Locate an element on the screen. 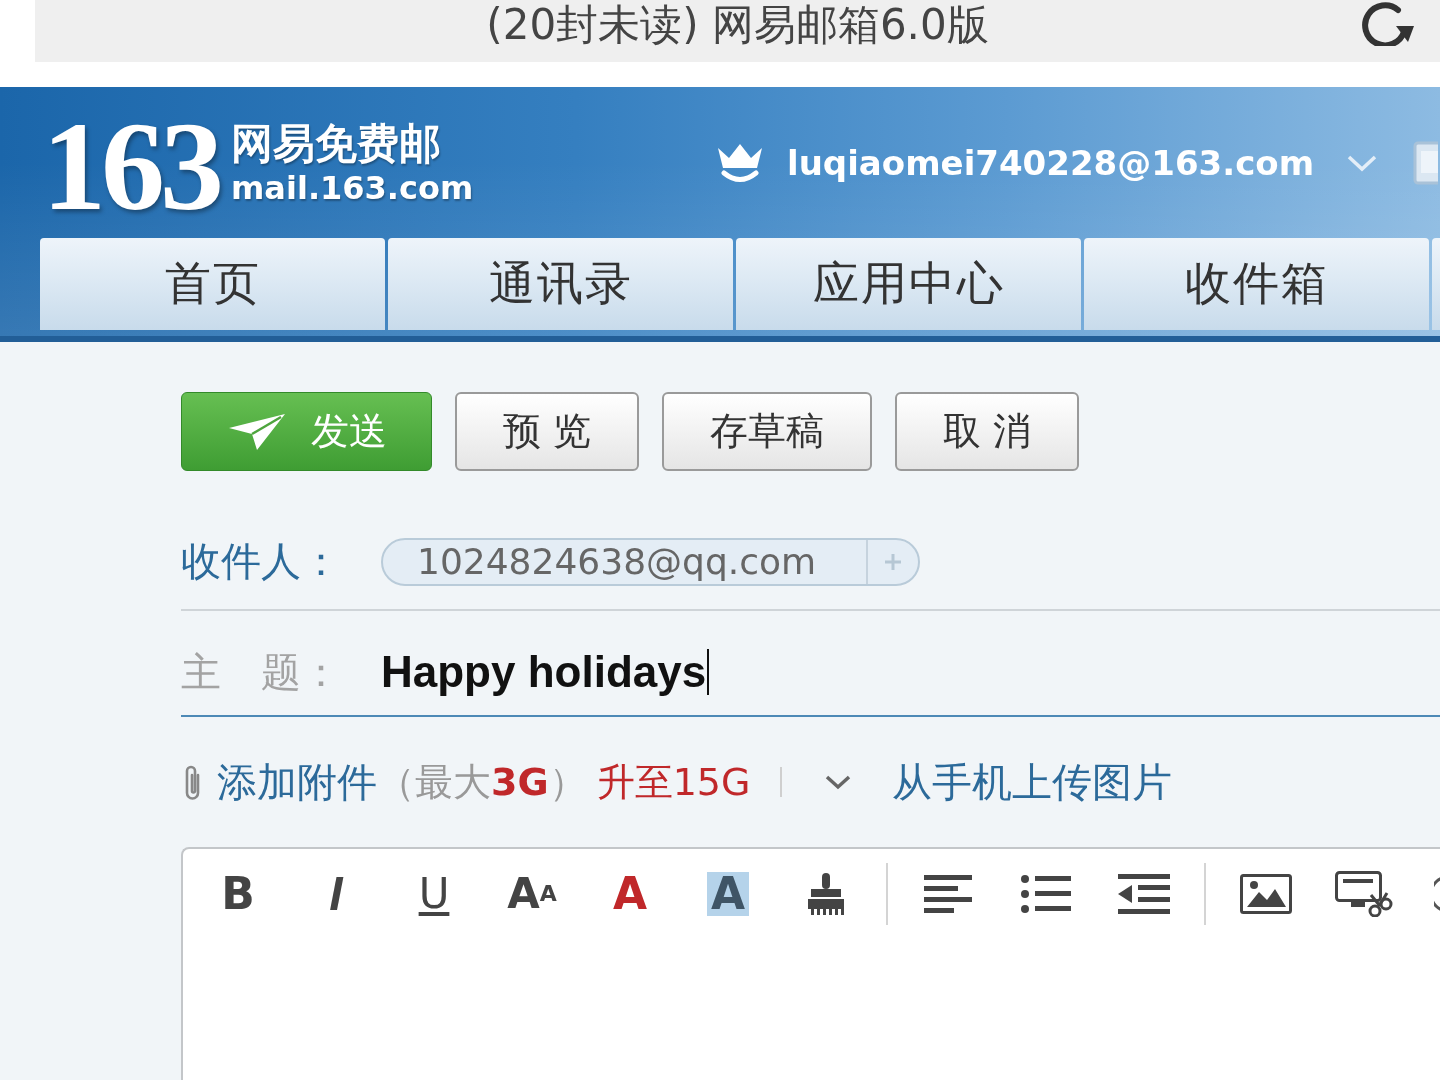  nav-tab: 通讯录 is located at coordinates (560, 284).